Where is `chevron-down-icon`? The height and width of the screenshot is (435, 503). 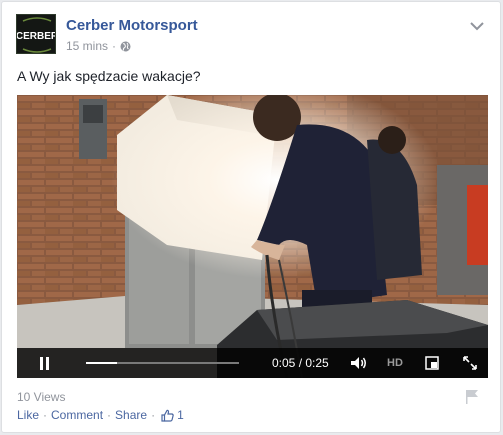
chevron-down-icon is located at coordinates (477, 24).